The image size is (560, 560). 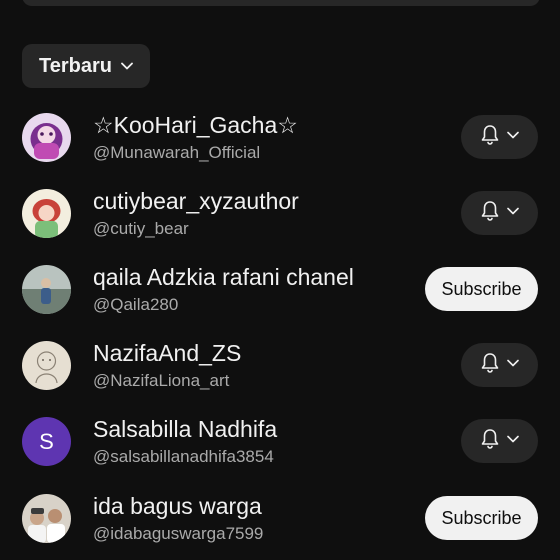 I want to click on avatar-letter: S, so click(x=46, y=441).